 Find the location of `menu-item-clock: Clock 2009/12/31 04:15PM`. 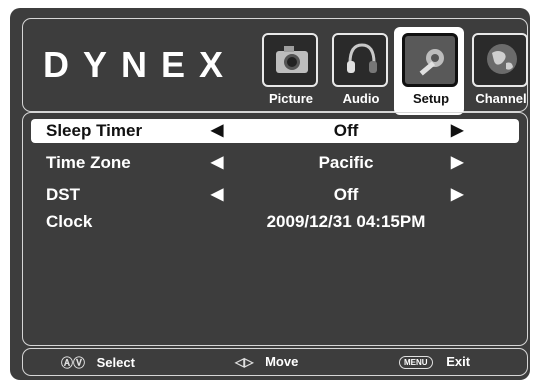

menu-item-clock: Clock 2009/12/31 04:15PM is located at coordinates (275, 222).